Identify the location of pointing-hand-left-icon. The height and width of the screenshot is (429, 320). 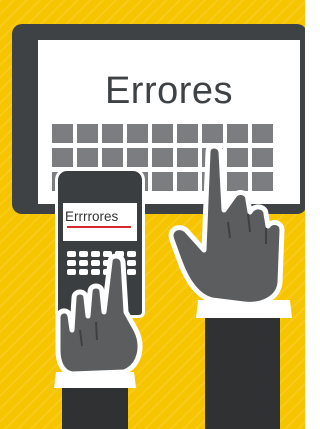
(98, 341).